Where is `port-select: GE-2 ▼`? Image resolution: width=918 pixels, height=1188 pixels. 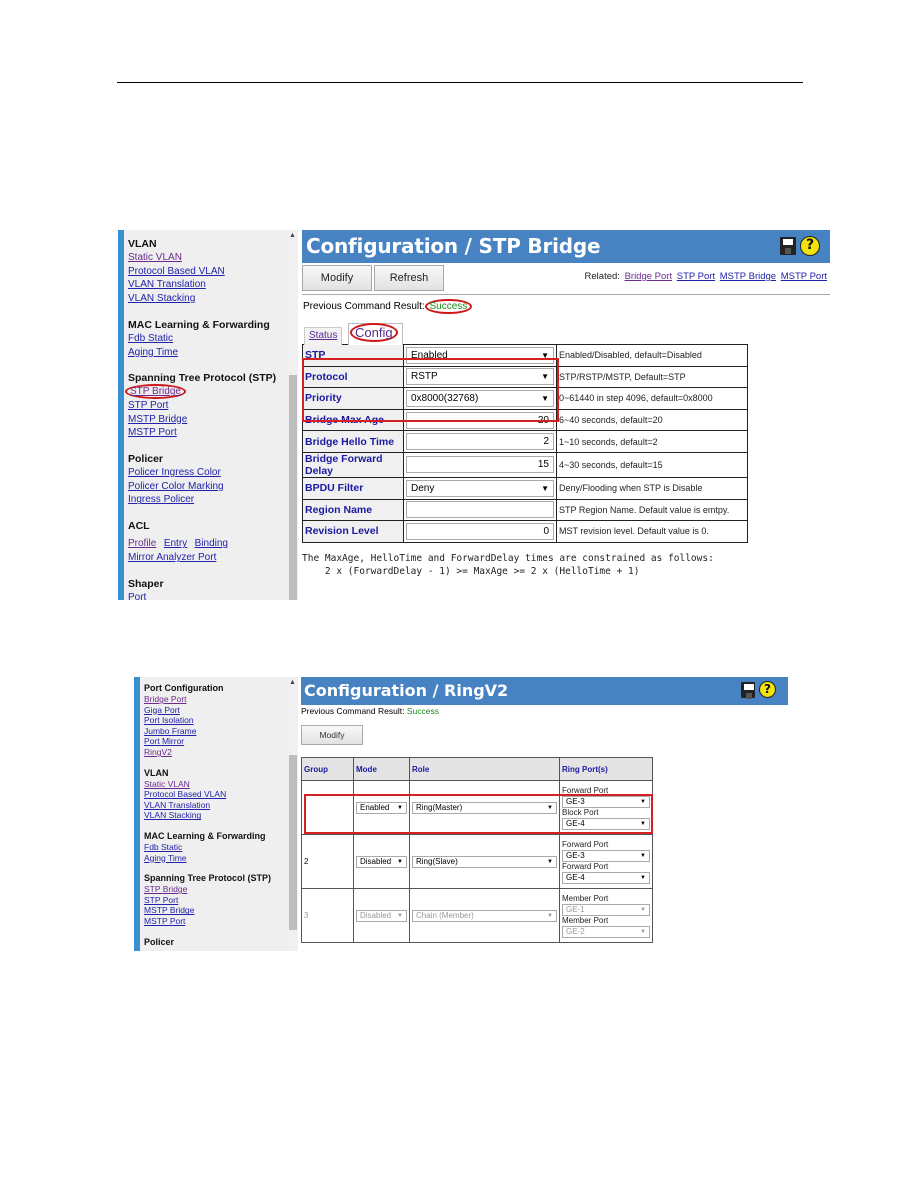
port-select: GE-2 ▼ is located at coordinates (606, 931).